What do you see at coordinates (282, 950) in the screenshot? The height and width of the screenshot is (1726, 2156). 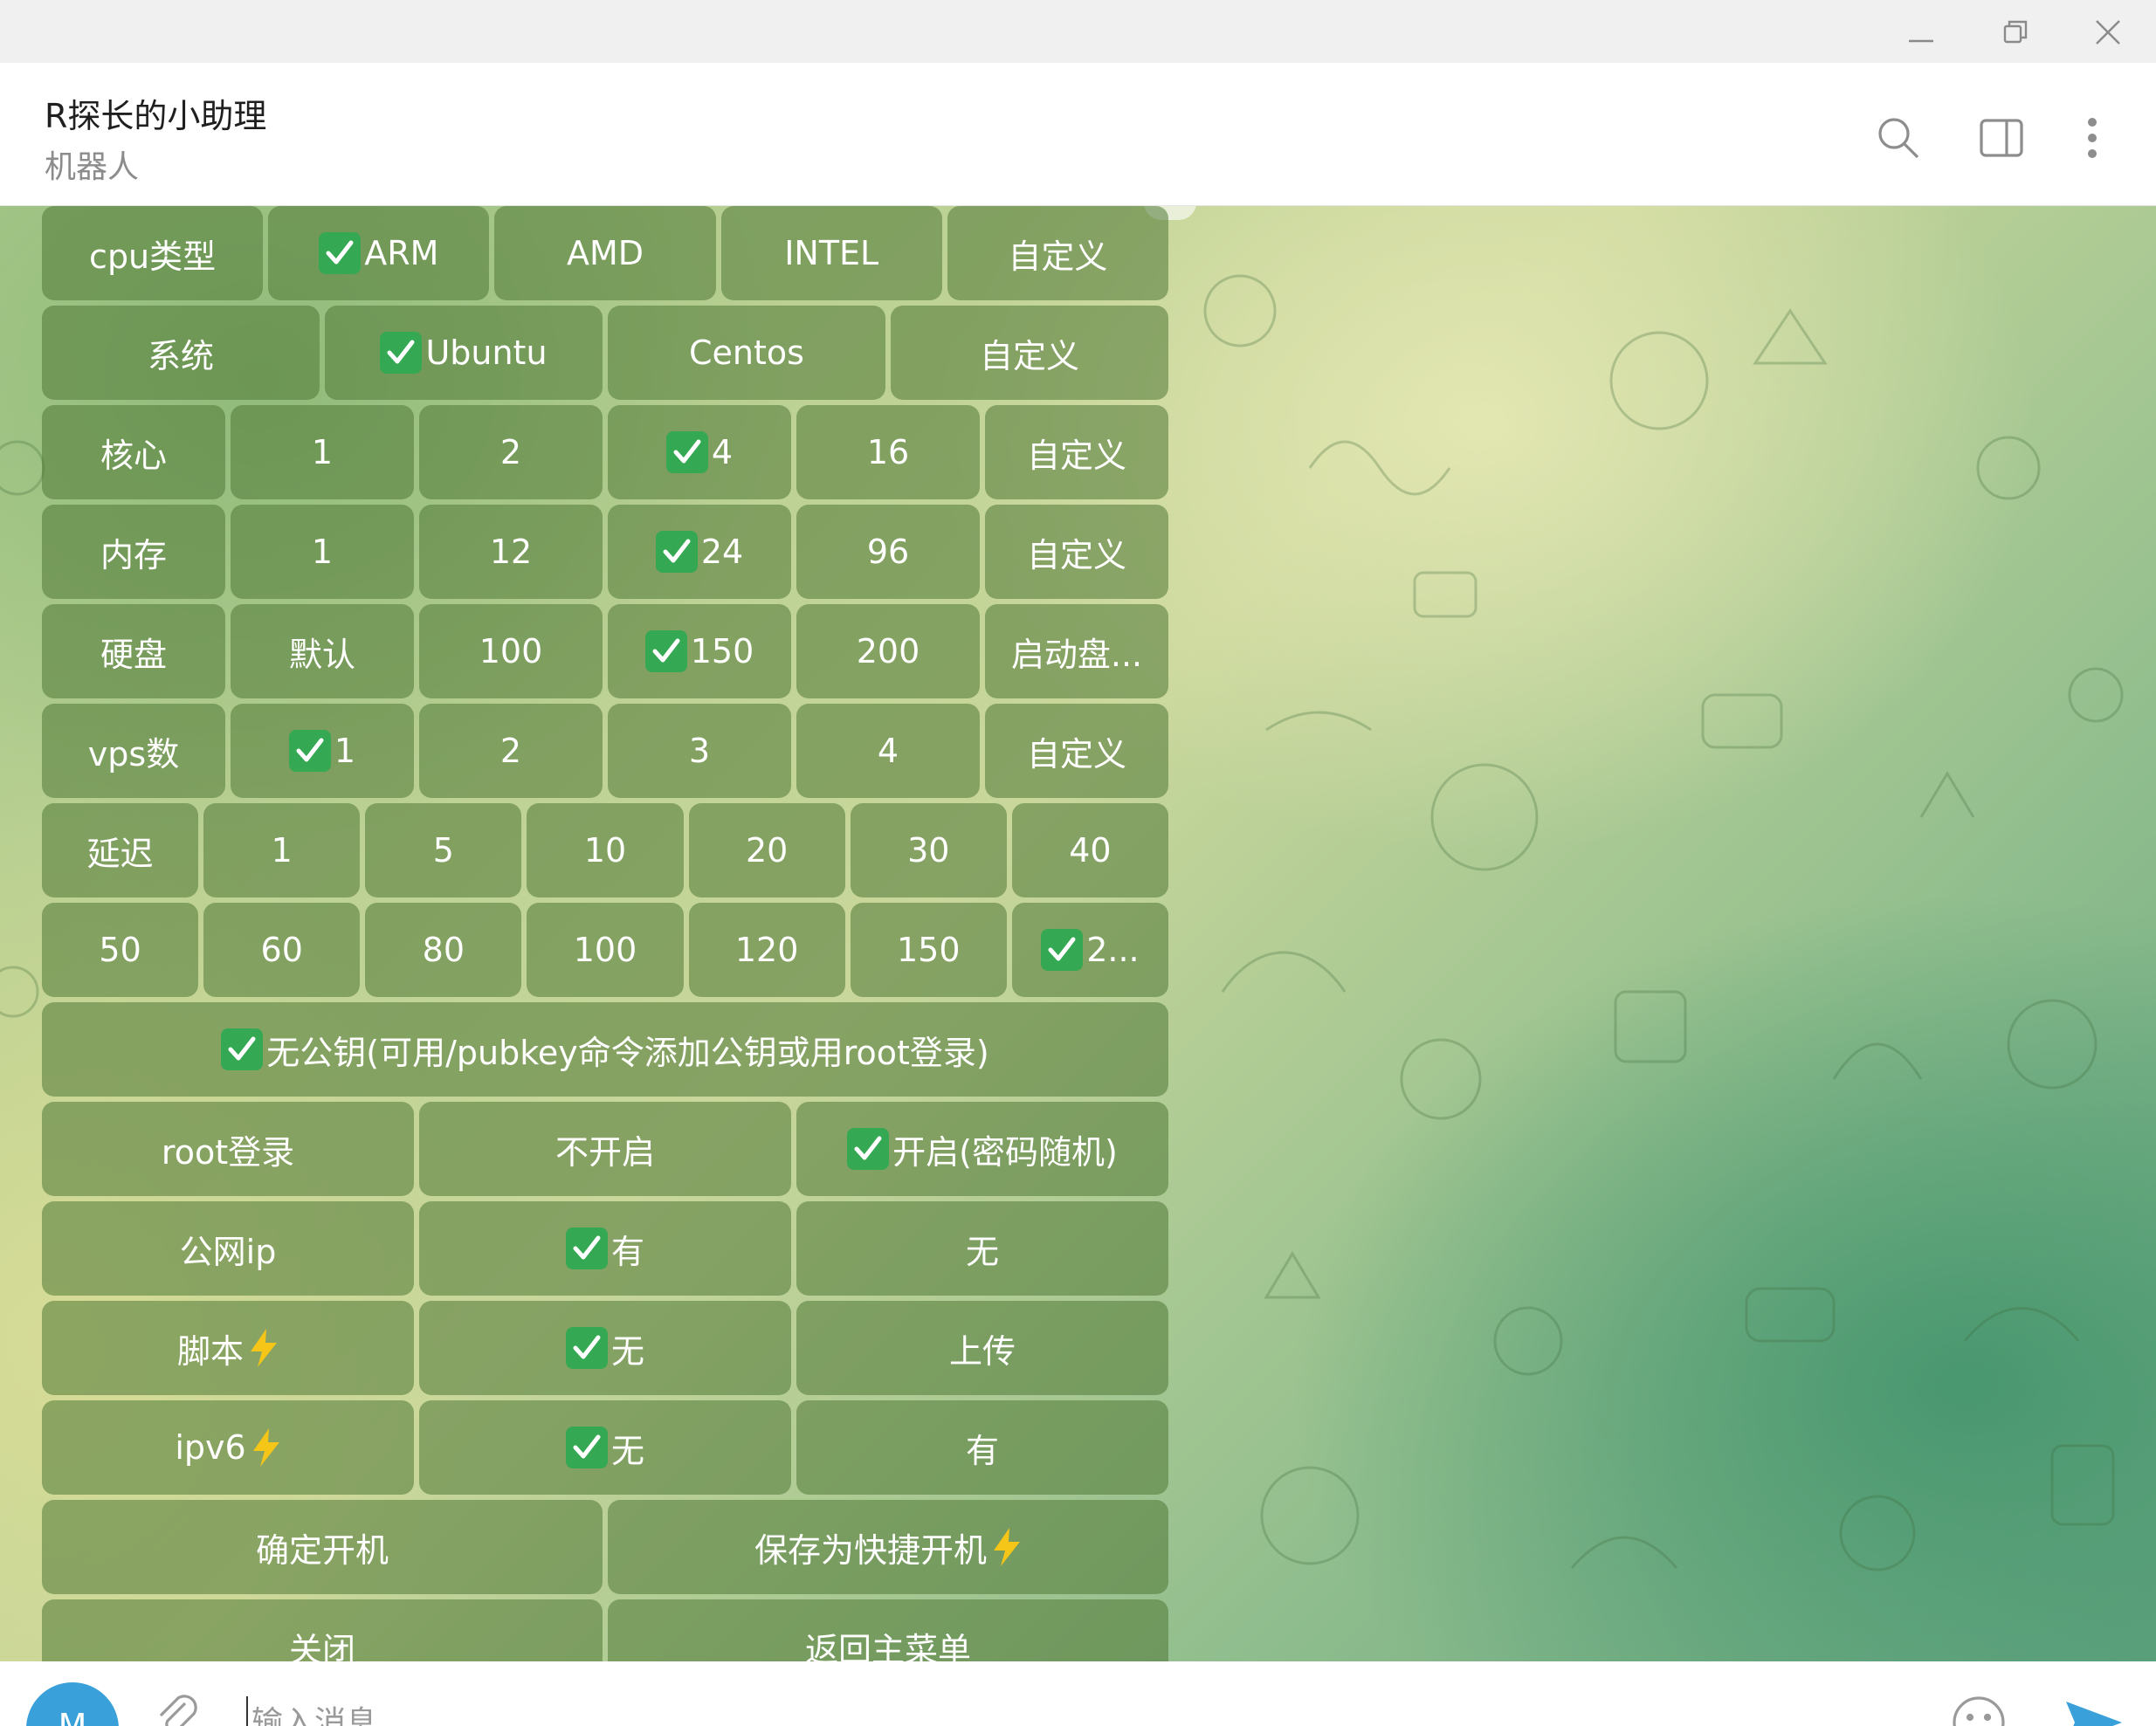 I see `keyboard-button: 60` at bounding box center [282, 950].